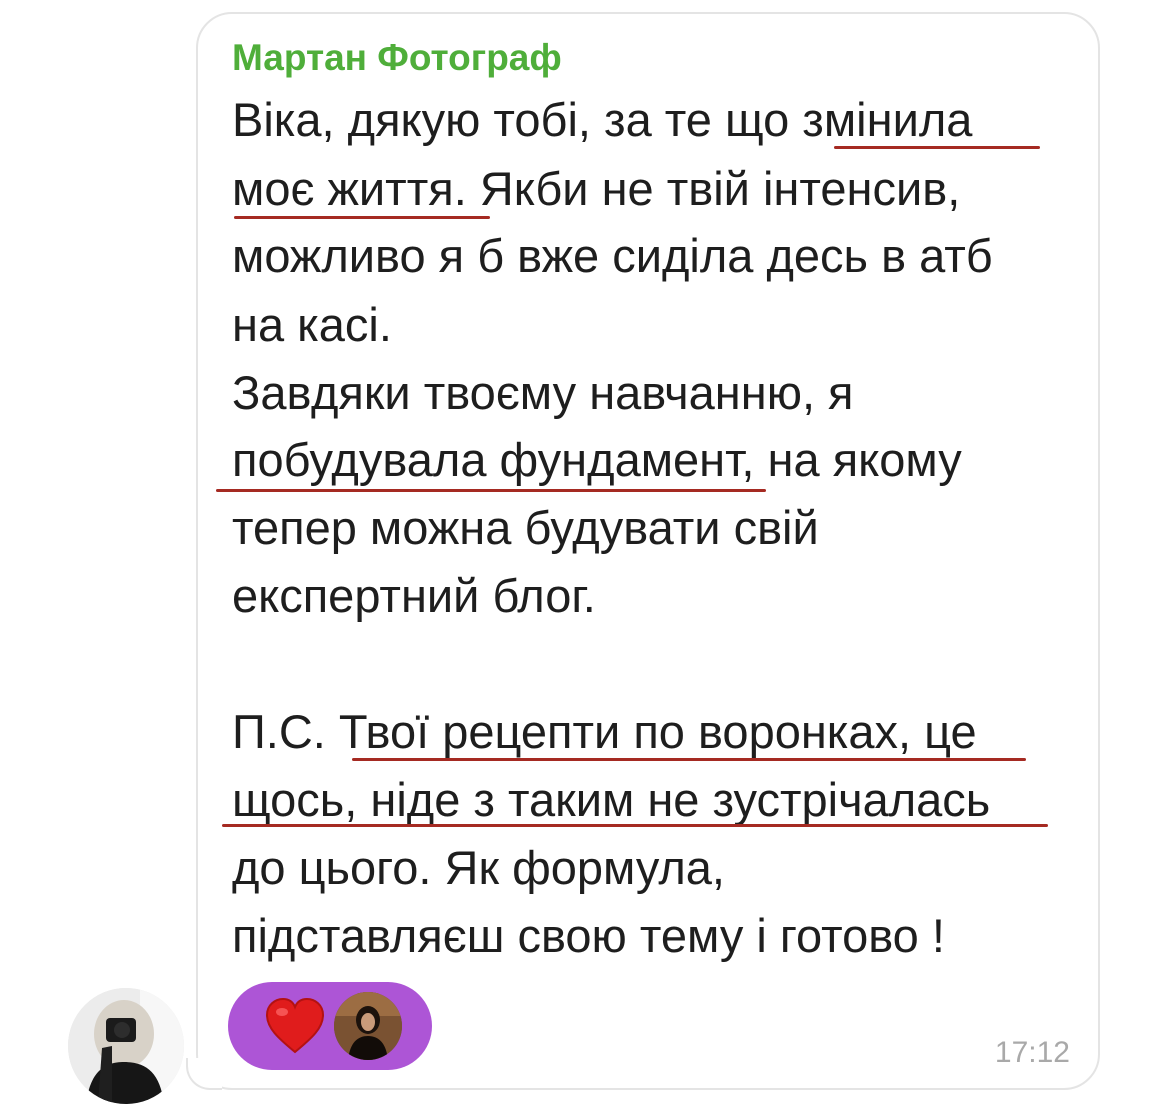 This screenshot has width=1170, height=1108. I want to click on message-timestamp: 17:12, so click(1032, 1052).